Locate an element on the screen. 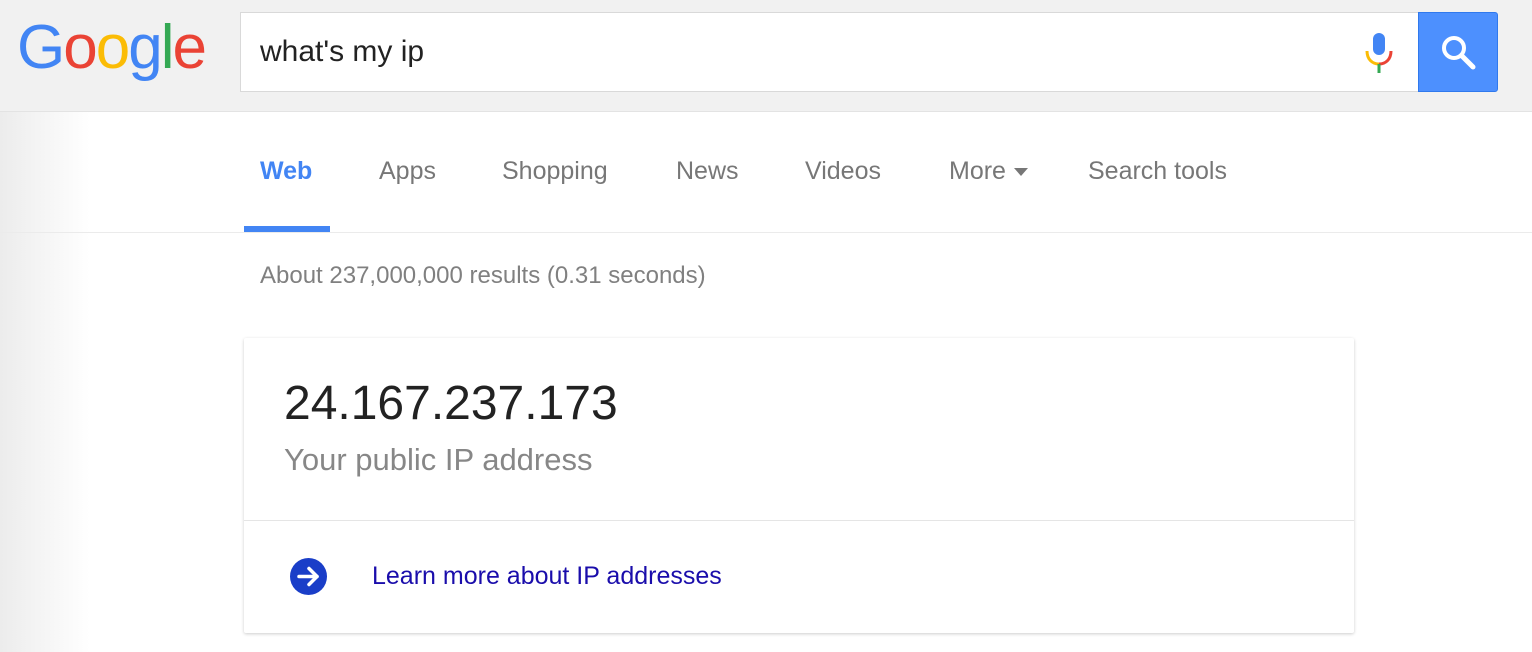  logo-letter: l is located at coordinates (167, 47).